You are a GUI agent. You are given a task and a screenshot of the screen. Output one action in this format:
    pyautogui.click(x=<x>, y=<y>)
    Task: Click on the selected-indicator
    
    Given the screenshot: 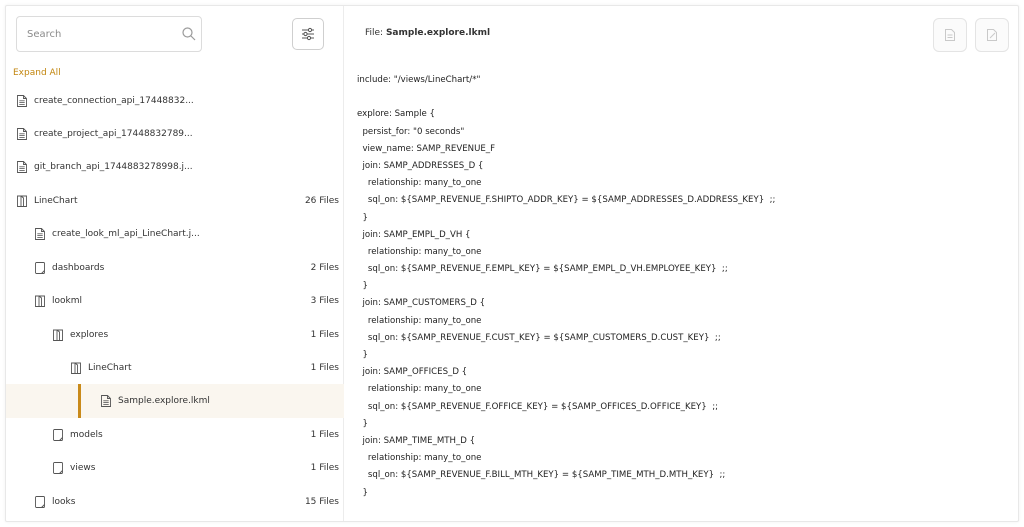 What is the action you would take?
    pyautogui.click(x=79, y=401)
    